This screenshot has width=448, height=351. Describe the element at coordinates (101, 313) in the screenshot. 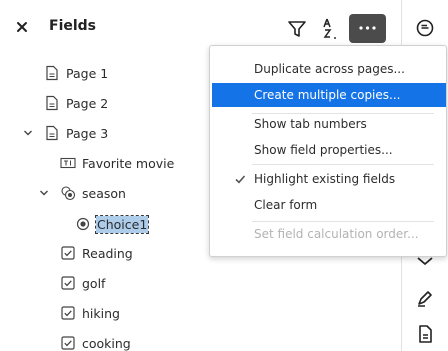

I see `tree-item-label: hiking` at that location.